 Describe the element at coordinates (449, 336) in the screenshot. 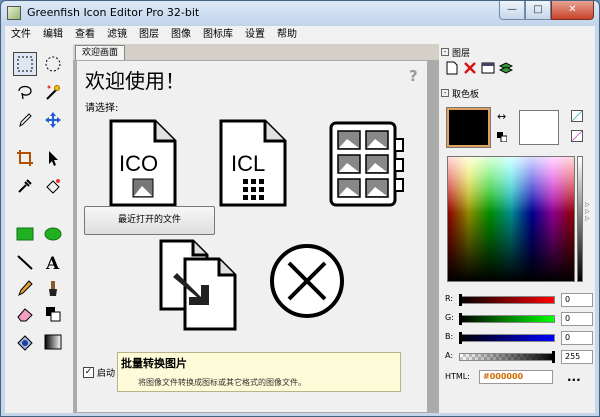

I see `blue-label: B:` at that location.